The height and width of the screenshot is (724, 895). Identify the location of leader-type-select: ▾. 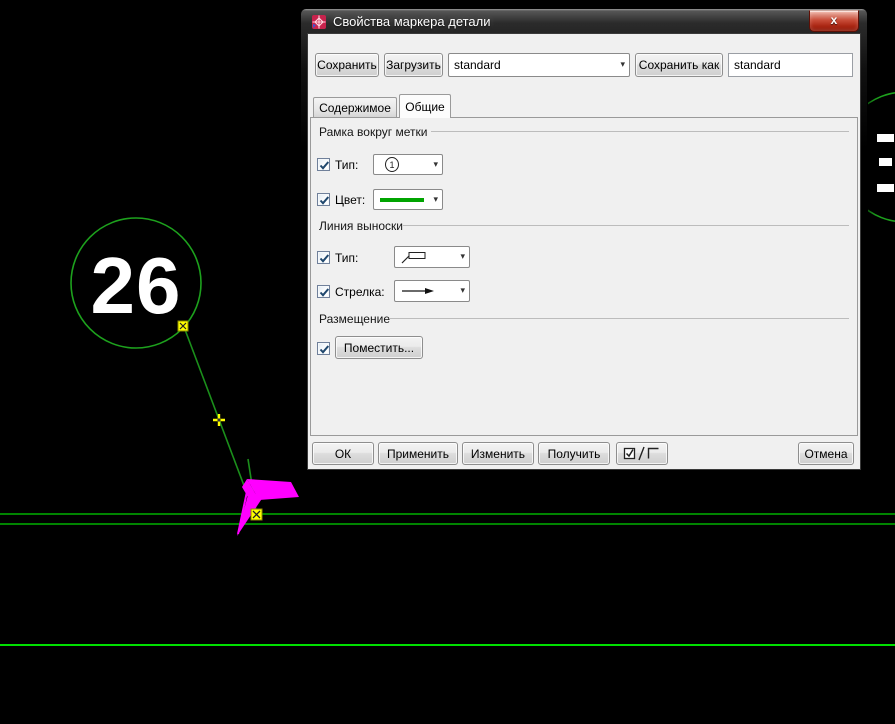
(432, 257).